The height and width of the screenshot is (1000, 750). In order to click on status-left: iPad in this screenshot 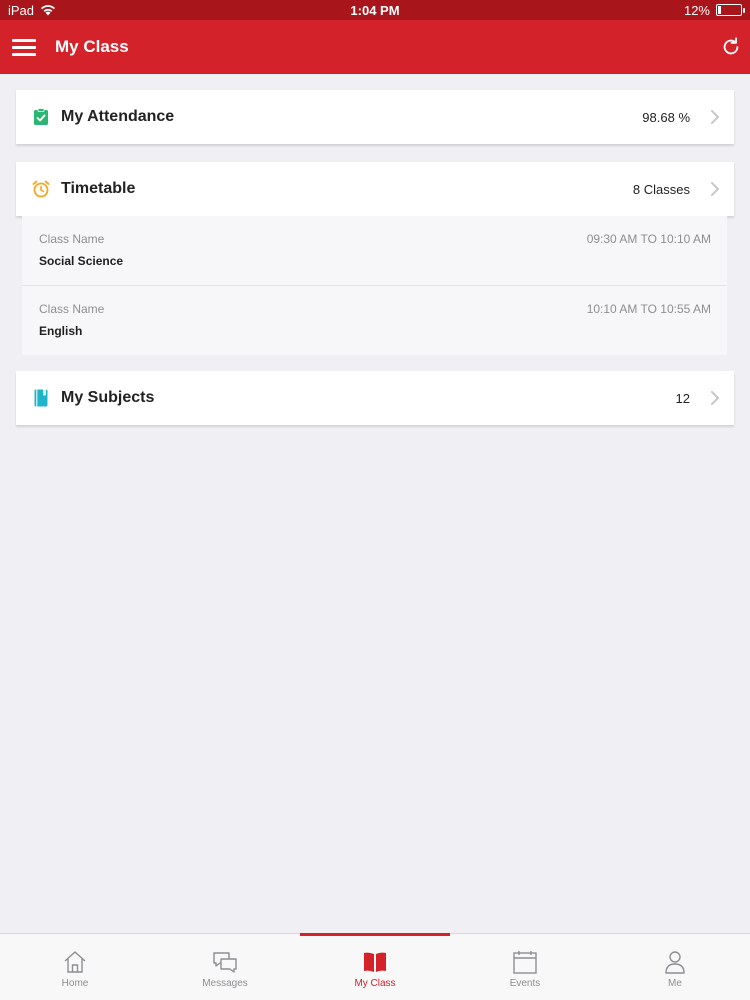, I will do `click(32, 10)`.